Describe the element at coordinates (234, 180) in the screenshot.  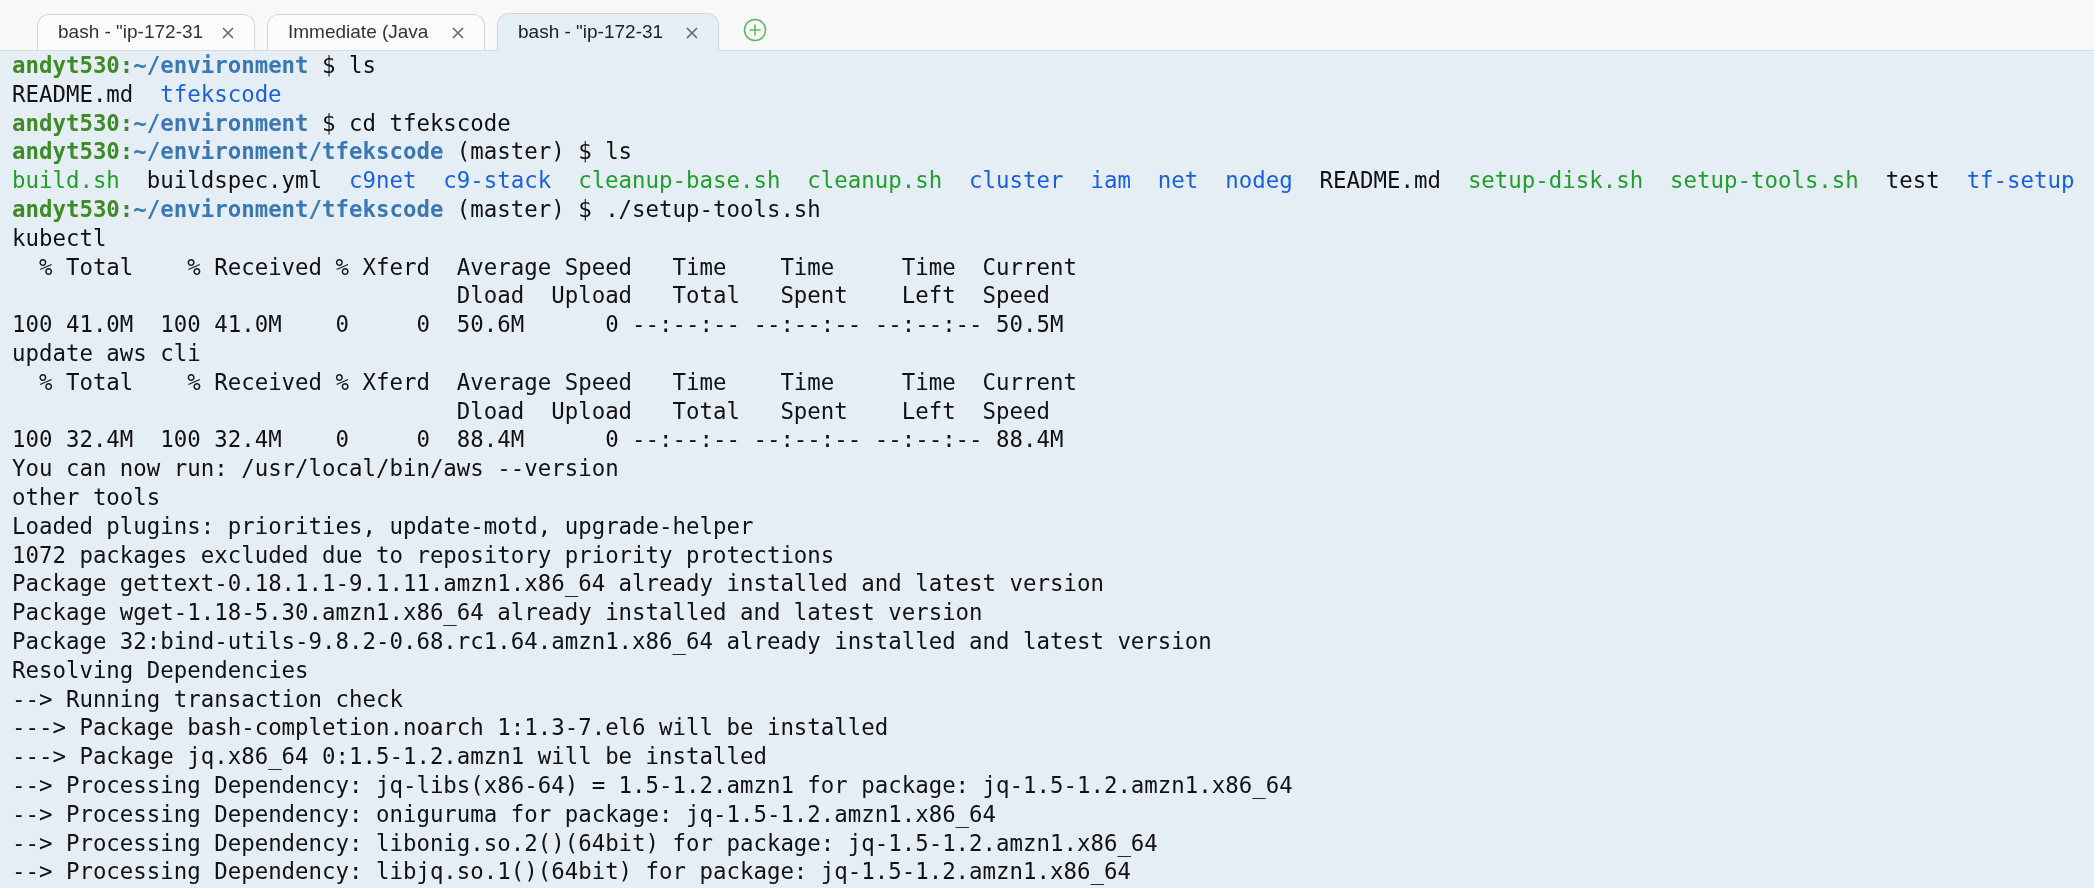
I see `file-entry: buildspec.yml` at that location.